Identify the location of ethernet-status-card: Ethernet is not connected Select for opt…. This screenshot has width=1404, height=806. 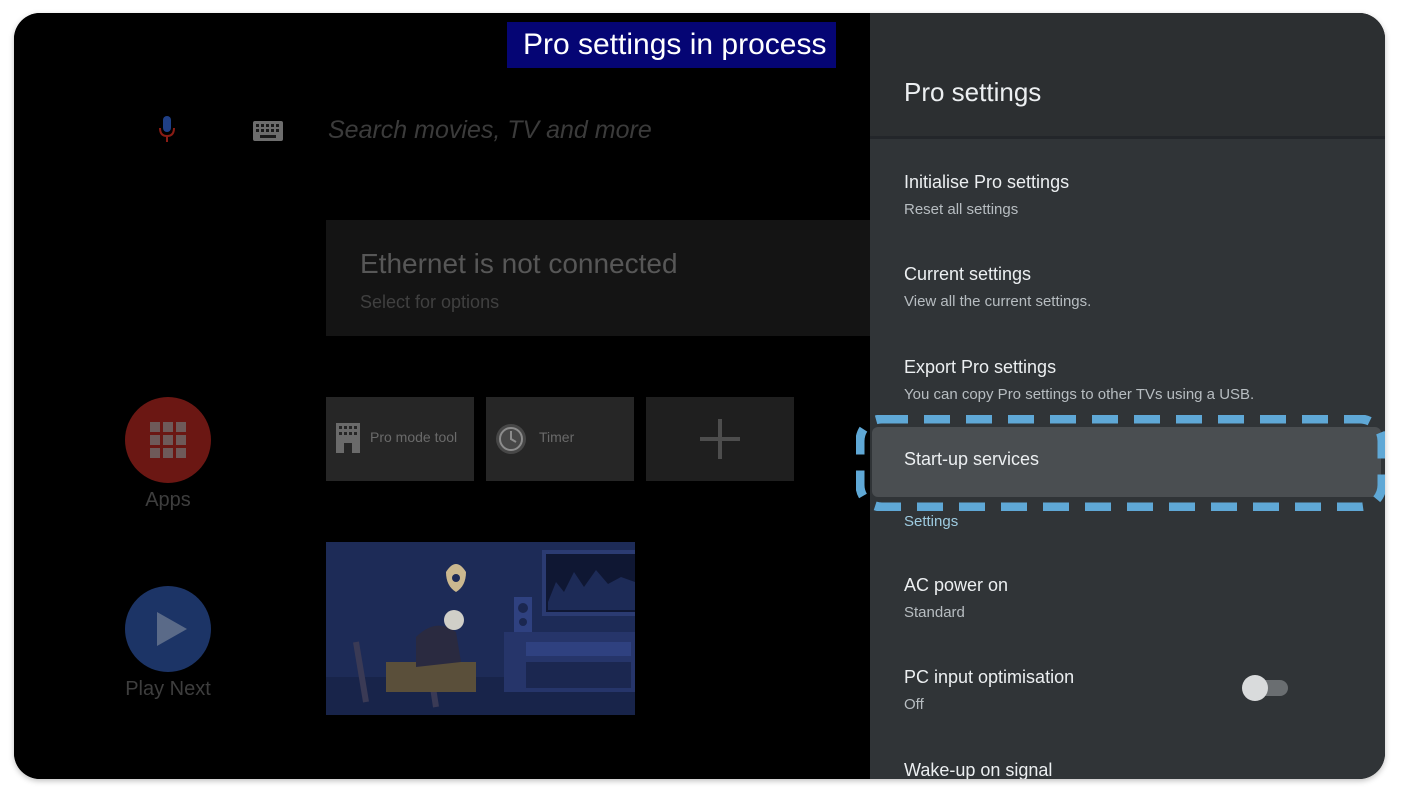
(606, 278).